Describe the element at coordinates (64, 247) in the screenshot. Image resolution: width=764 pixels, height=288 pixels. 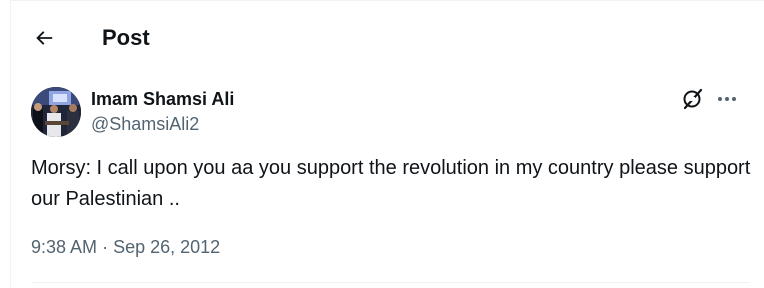
I see `post-time: 9:38 AM` at that location.